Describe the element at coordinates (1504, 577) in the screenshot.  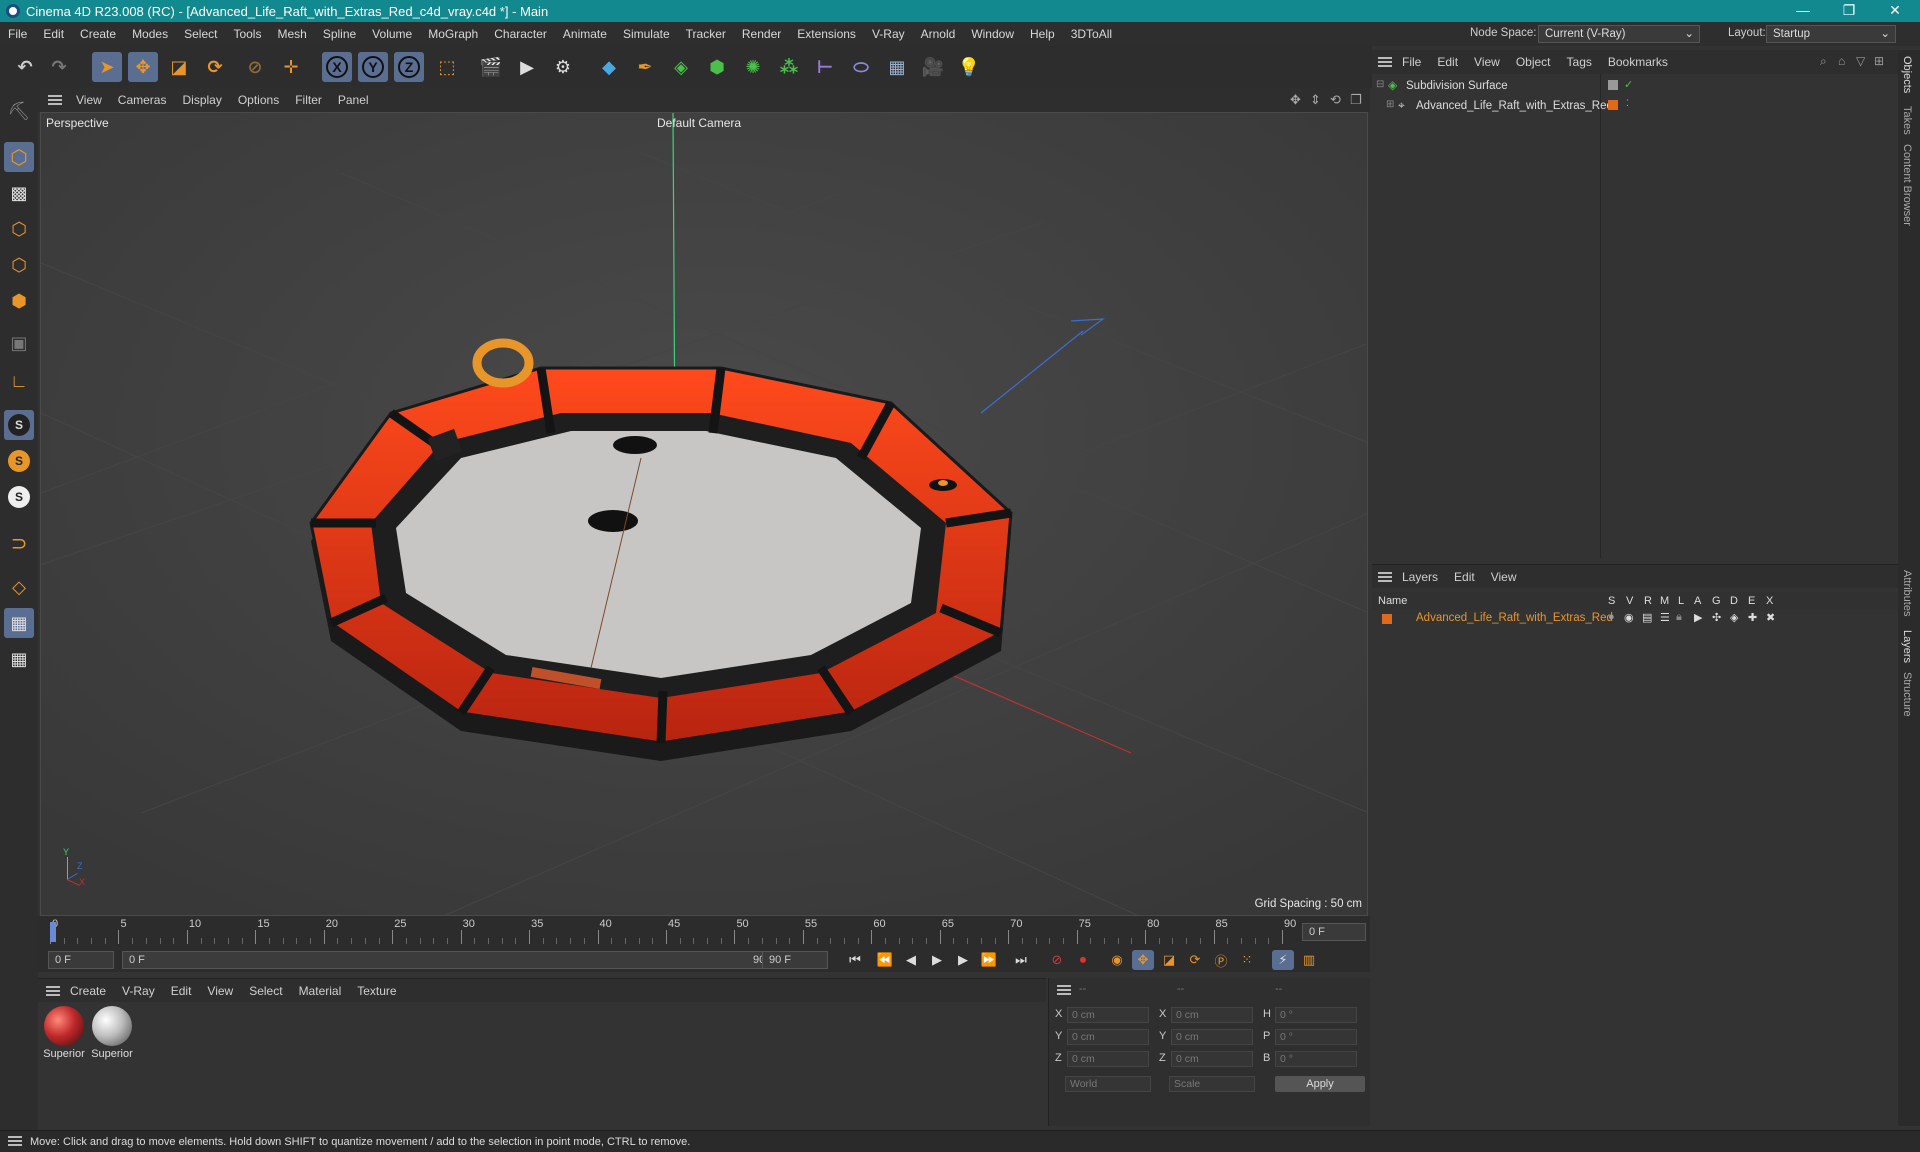
I see `layer-menu-view: View` at that location.